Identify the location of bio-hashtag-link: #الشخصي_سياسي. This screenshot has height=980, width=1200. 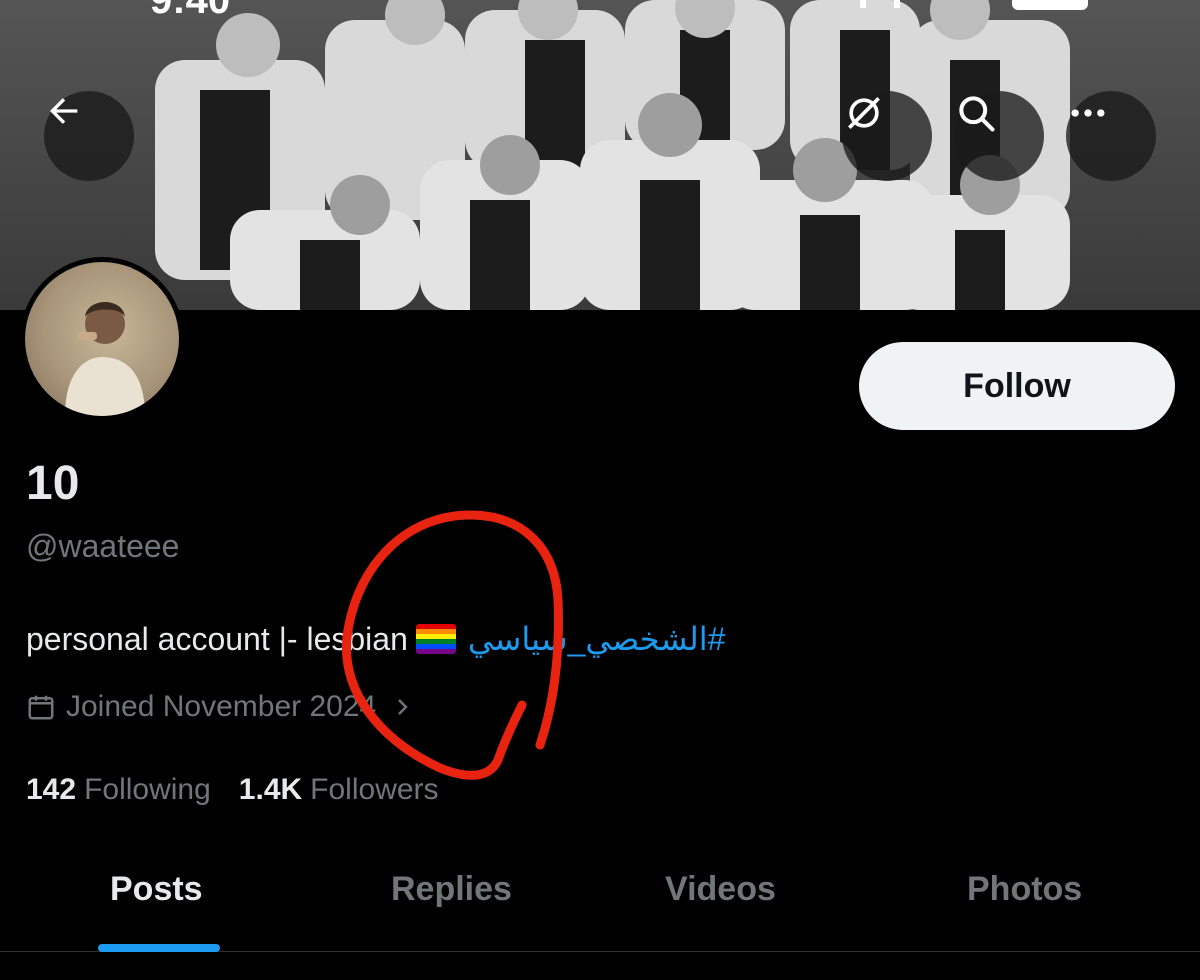
(597, 639).